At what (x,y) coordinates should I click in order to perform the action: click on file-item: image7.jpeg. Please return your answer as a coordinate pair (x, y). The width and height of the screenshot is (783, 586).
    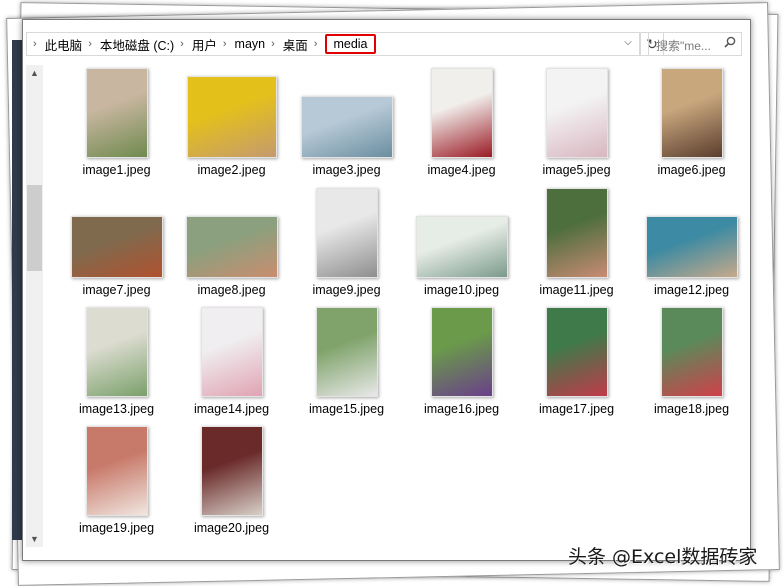
    Looking at the image, I should click on (116, 246).